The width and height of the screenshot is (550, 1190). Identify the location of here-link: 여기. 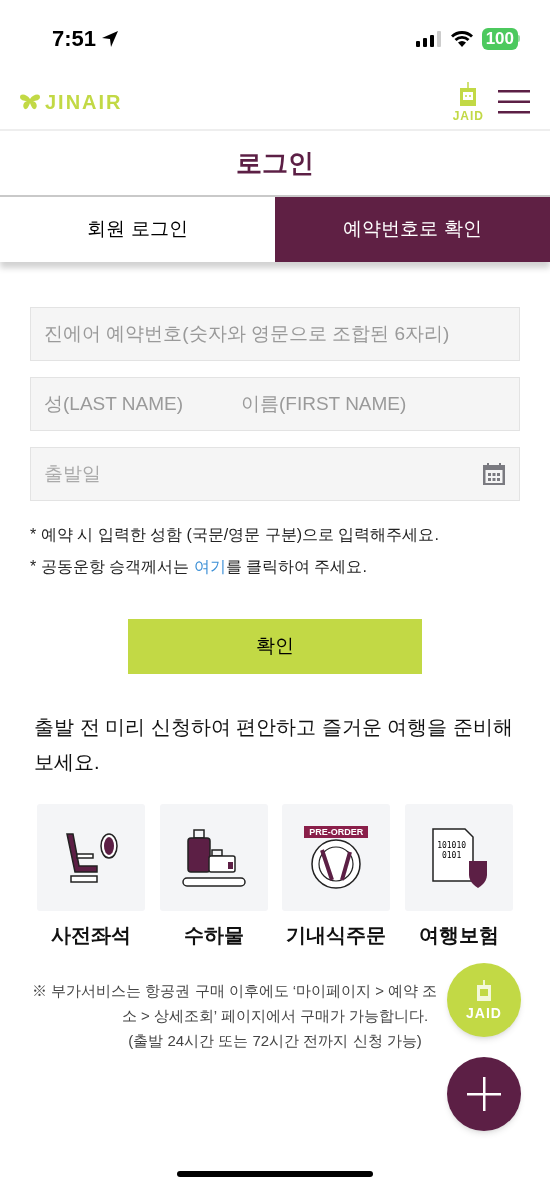
(209, 566).